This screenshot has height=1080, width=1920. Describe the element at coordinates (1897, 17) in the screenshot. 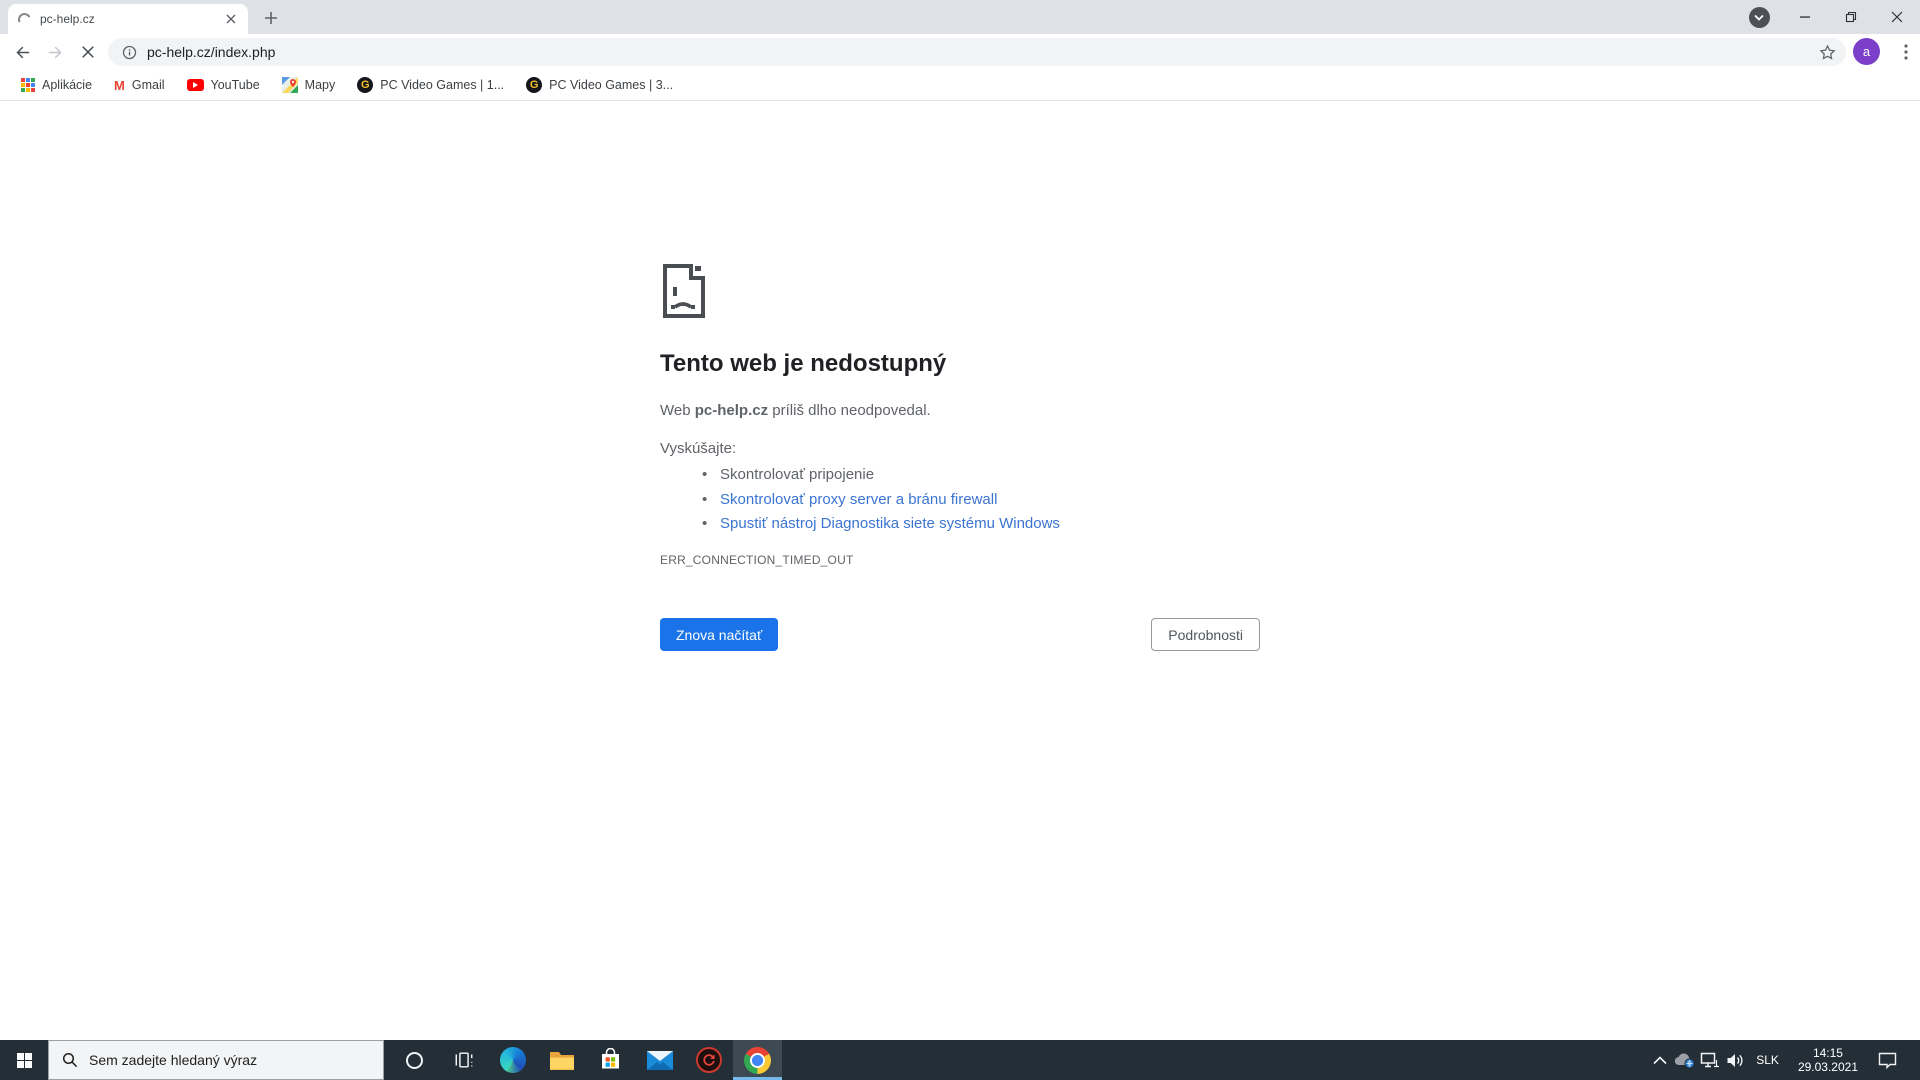

I see `window-close-button` at that location.